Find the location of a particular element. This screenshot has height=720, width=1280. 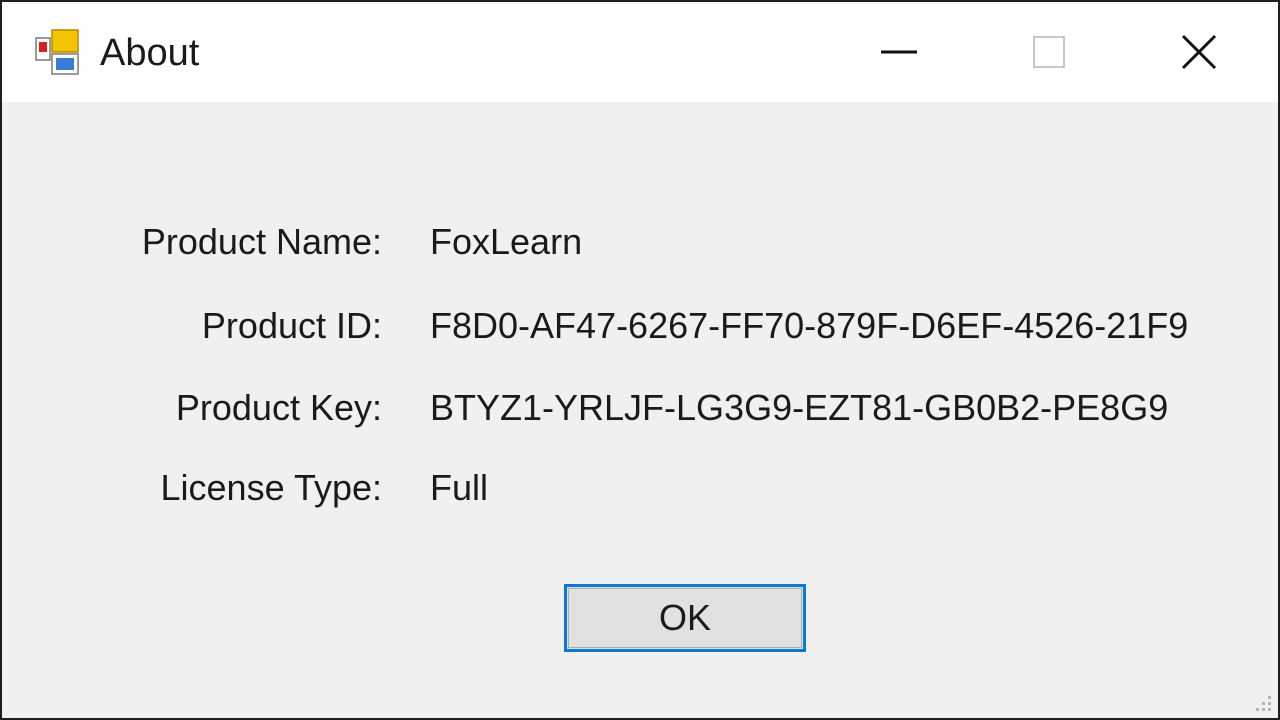

product-name-value: FoxLearn is located at coordinates (506, 241).